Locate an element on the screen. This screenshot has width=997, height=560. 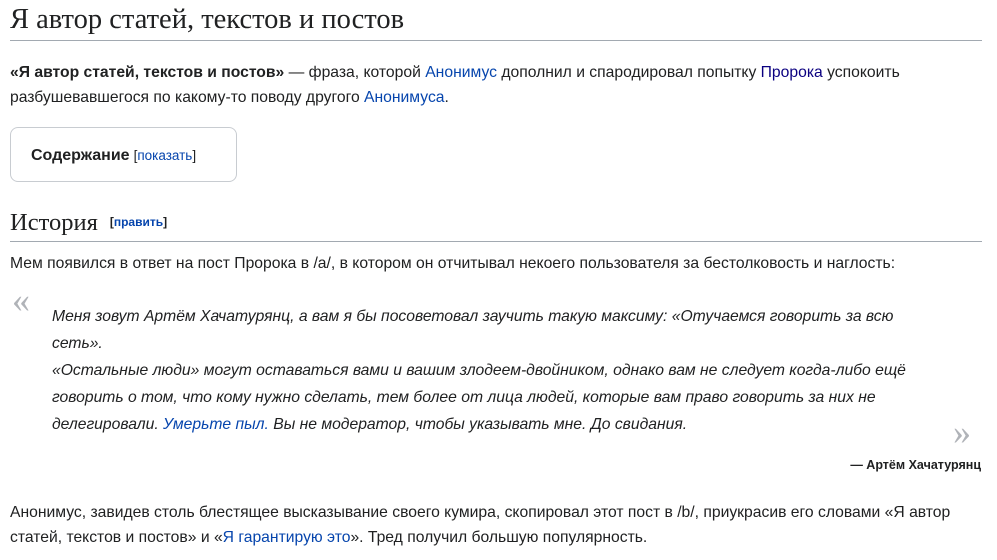
toc-show-link: показать is located at coordinates (164, 155).